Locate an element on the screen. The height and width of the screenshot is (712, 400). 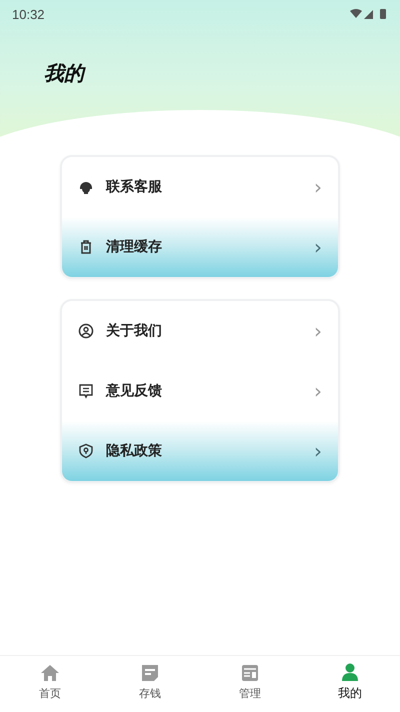
menu-label: 关于我们 is located at coordinates (134, 331).